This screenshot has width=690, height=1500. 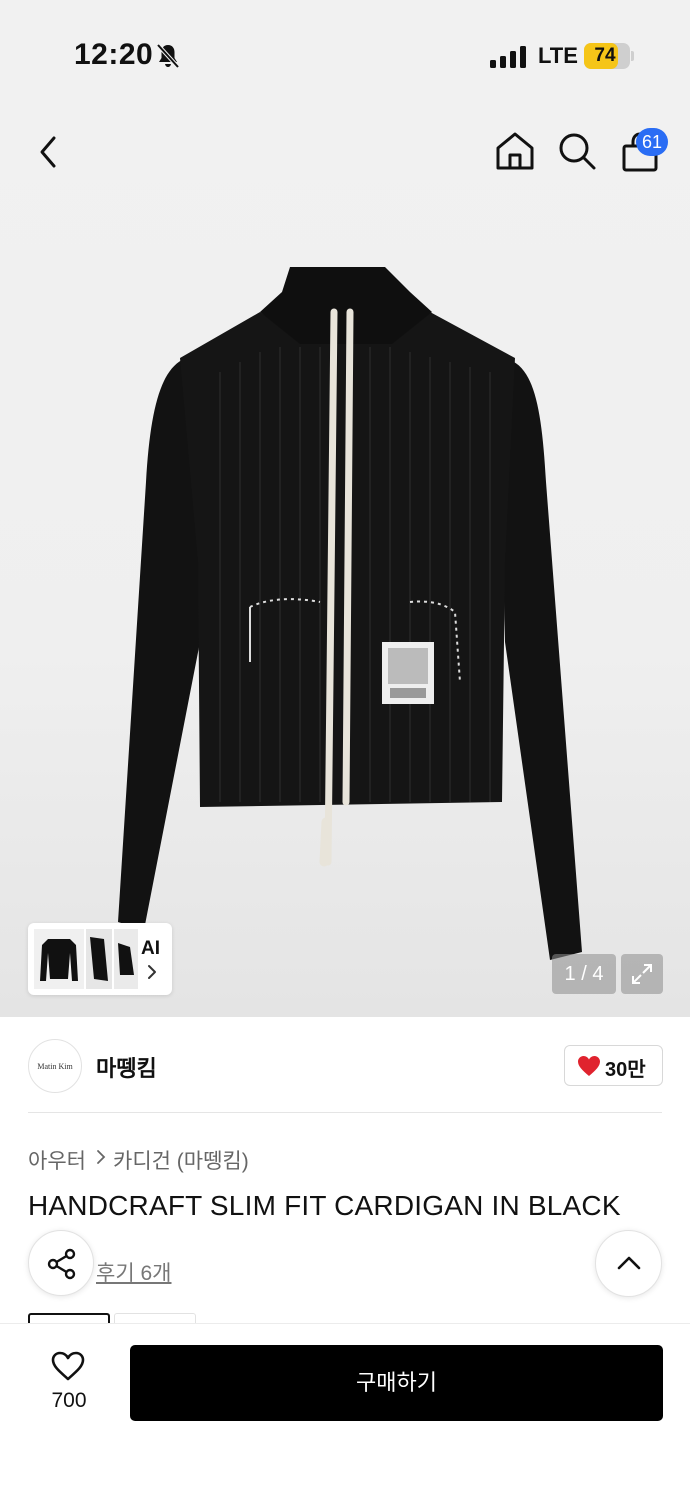 What do you see at coordinates (114, 54) in the screenshot?
I see `status-time: 12:20` at bounding box center [114, 54].